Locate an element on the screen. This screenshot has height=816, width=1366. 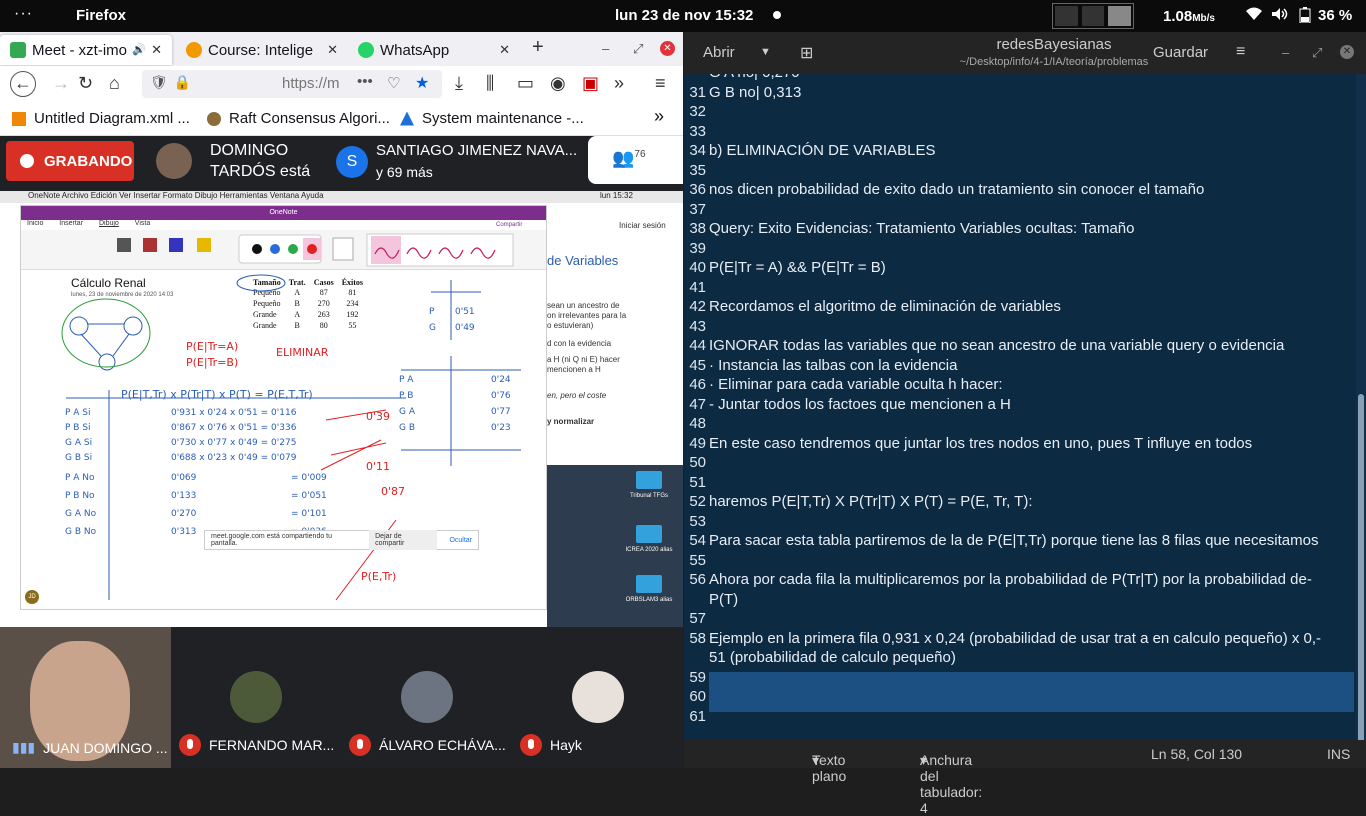
activities-button: ··· is located at coordinates (23, 14).